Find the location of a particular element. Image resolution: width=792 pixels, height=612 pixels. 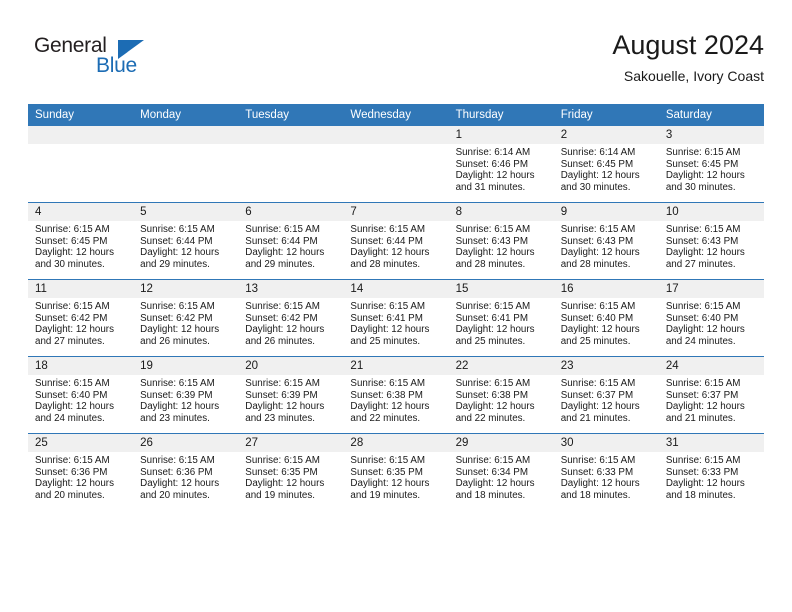

daylight-text: Daylight: 12 hours and 23 minutes. is located at coordinates (285, 413).